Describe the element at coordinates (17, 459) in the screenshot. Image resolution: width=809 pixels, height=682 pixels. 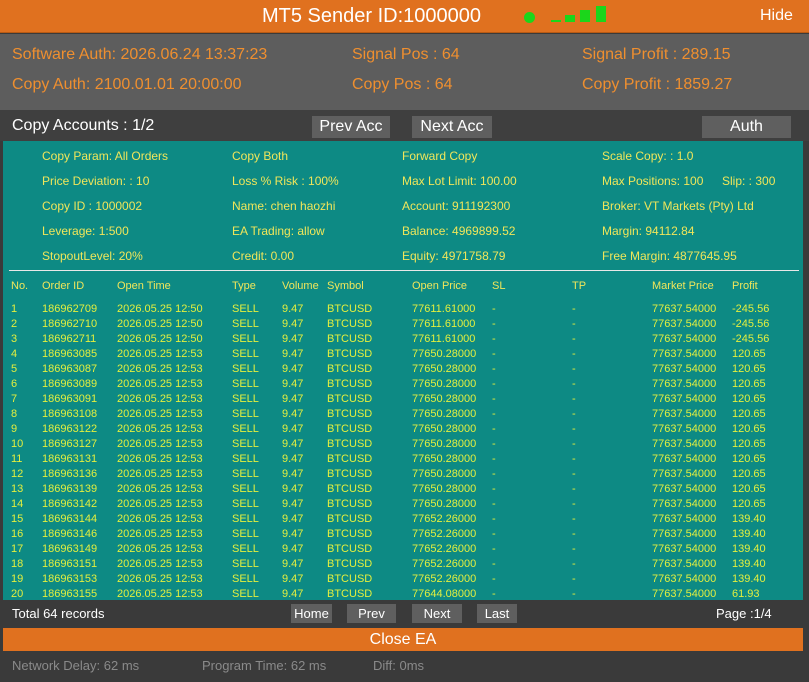
I see `col-no: 11` at that location.